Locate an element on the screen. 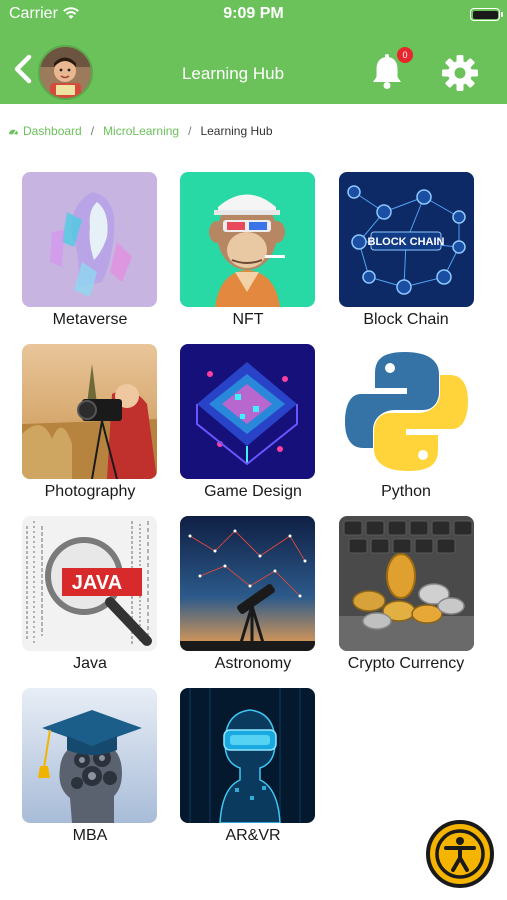 This screenshot has width=507, height=900. topic-label-metaverse: Metaverse is located at coordinates (90, 319).